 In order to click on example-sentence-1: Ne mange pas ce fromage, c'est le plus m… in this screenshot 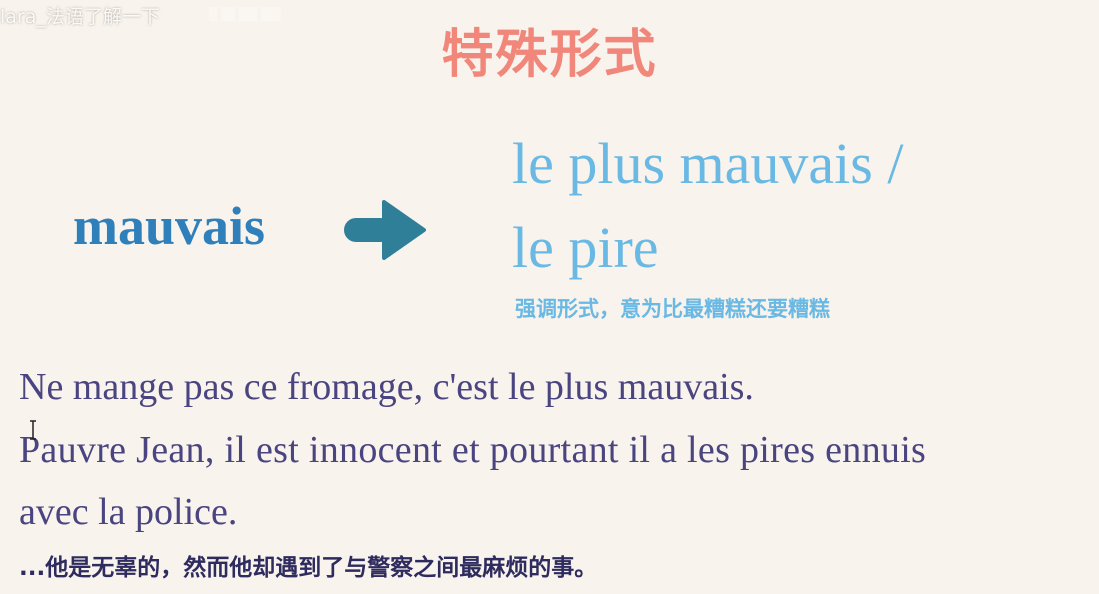, I will do `click(386, 387)`.